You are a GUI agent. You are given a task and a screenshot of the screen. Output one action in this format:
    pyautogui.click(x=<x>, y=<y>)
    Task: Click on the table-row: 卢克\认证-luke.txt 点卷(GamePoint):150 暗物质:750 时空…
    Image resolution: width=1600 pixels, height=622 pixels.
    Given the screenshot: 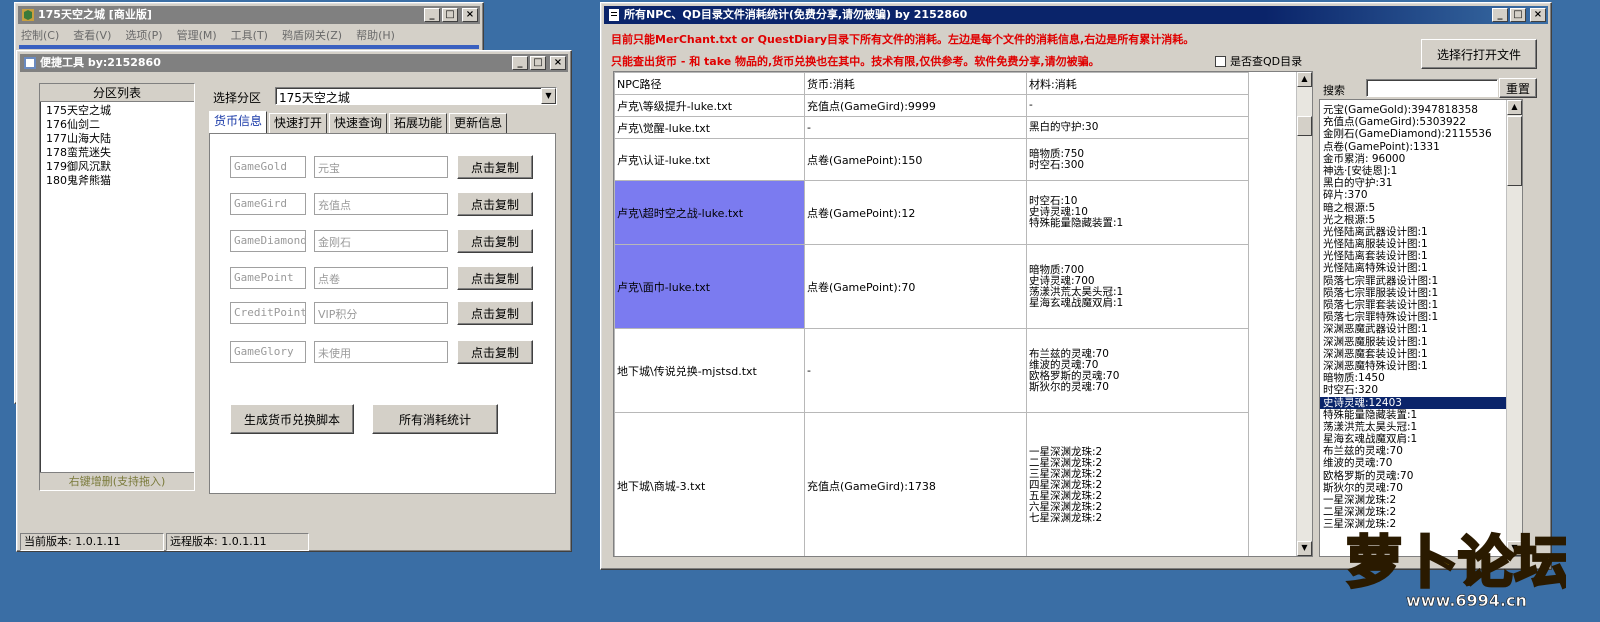 What is the action you would take?
    pyautogui.click(x=931, y=159)
    